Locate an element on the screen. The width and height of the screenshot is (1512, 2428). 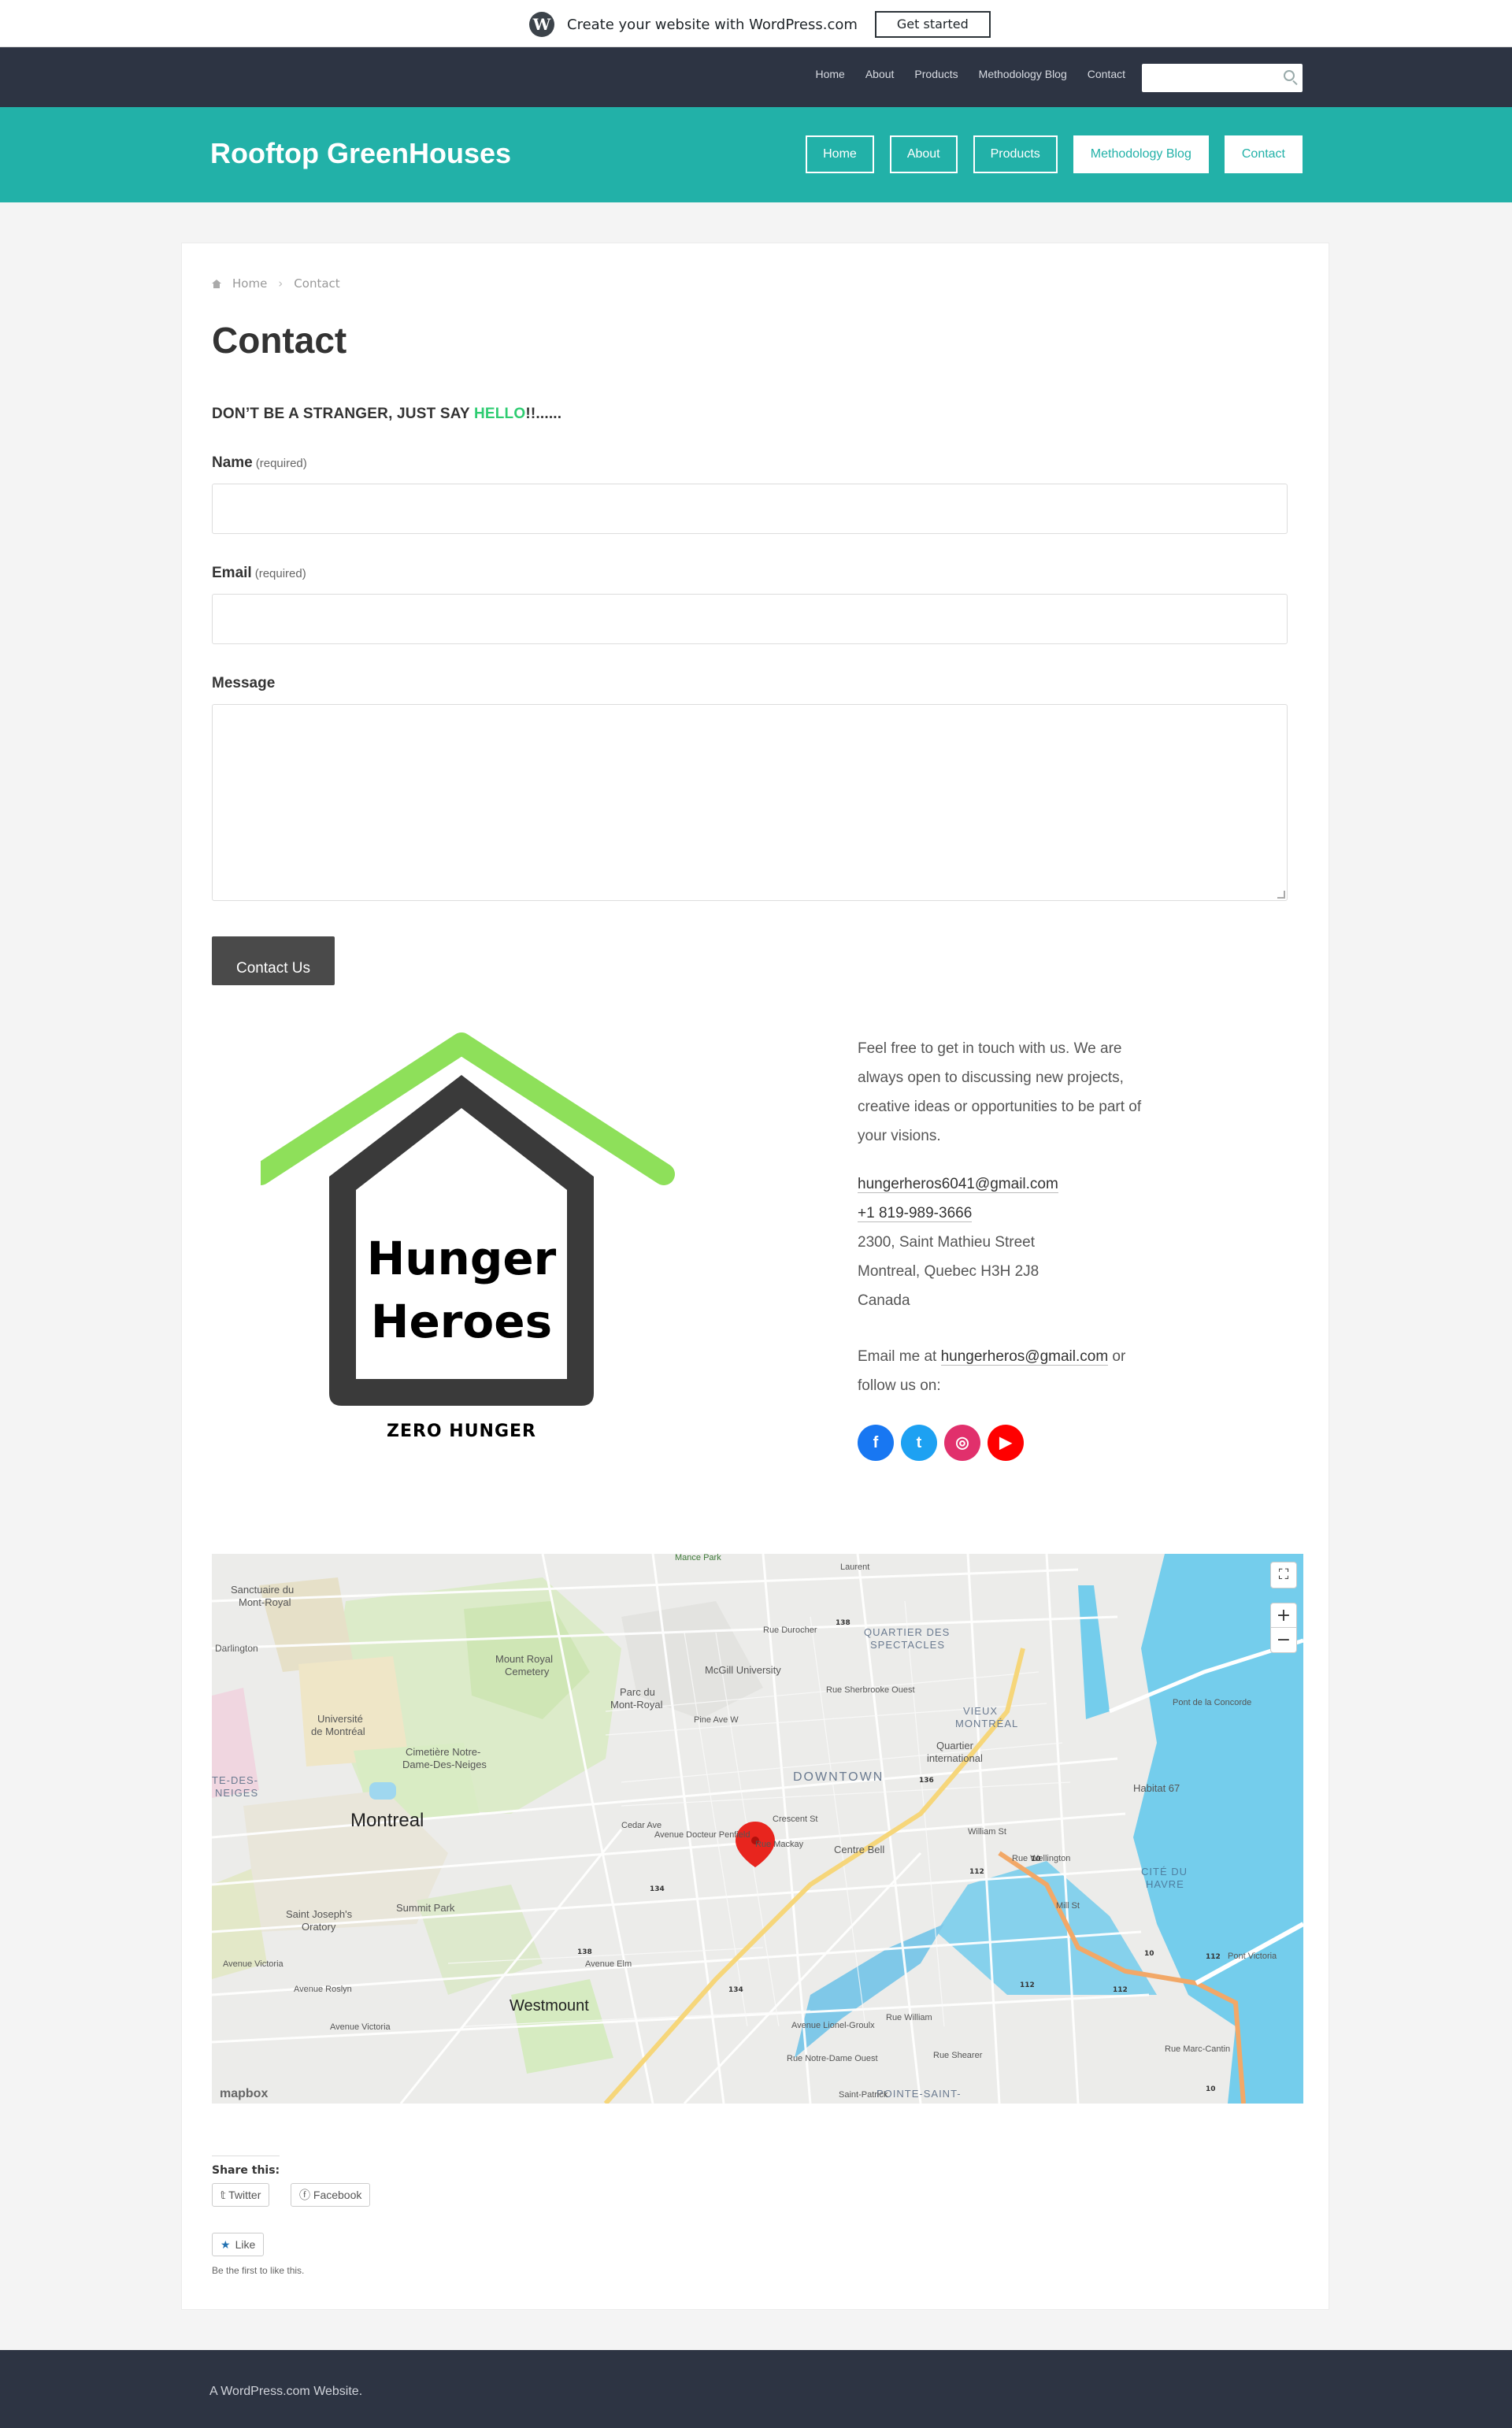
map-label: Rue Wellington is located at coordinates (1041, 1858).